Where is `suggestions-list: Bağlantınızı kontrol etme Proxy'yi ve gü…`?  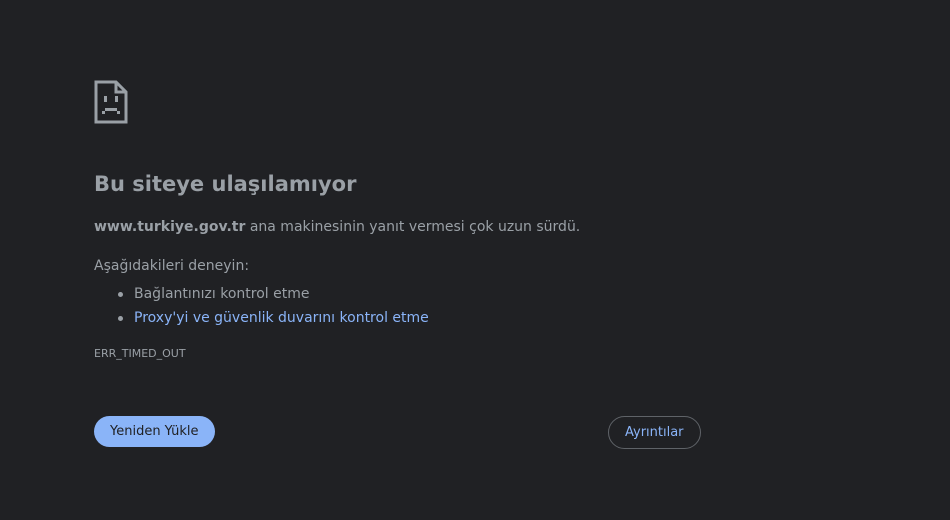 suggestions-list: Bağlantınızı kontrol etme Proxy'yi ve gü… is located at coordinates (261, 306).